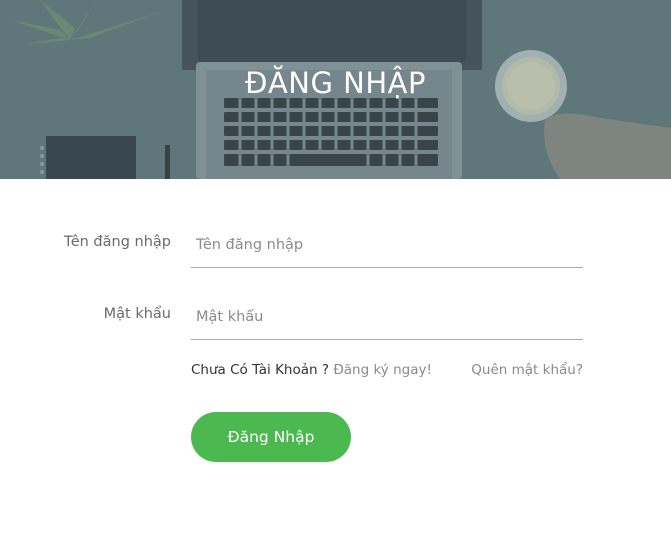 This screenshot has width=671, height=534. What do you see at coordinates (137, 314) in the screenshot?
I see `password-label: Mật khẩu` at bounding box center [137, 314].